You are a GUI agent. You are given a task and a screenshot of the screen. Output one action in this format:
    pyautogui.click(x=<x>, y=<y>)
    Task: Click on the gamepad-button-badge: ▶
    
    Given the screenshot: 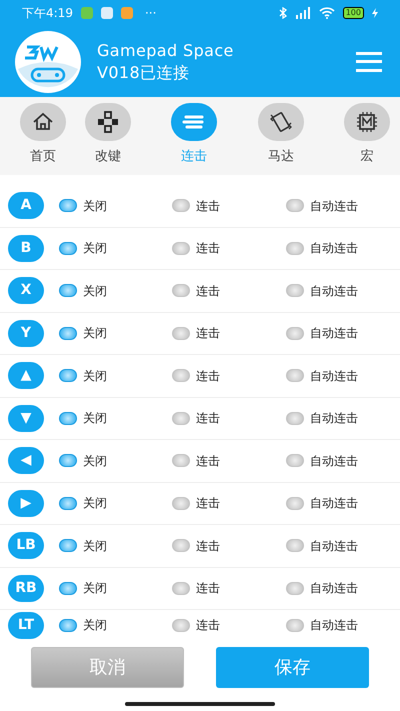 What is the action you would take?
    pyautogui.click(x=26, y=503)
    